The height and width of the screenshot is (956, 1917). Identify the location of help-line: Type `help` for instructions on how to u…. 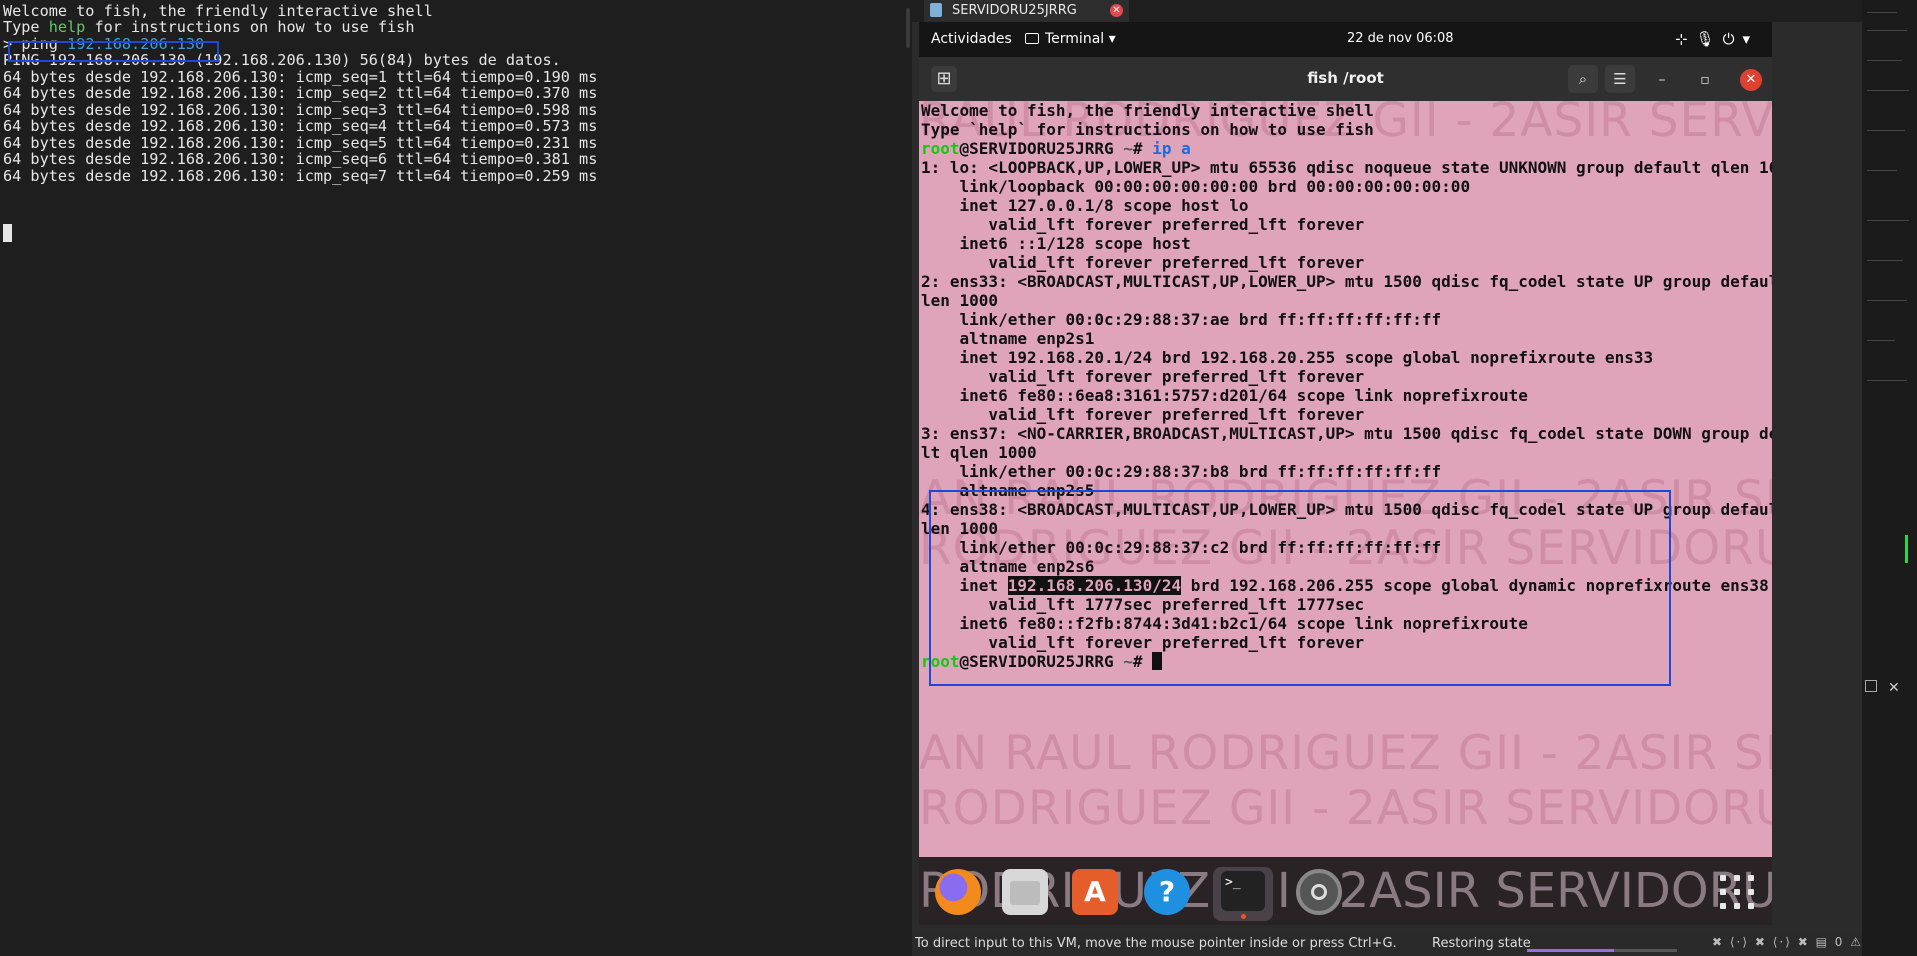
(1147, 129).